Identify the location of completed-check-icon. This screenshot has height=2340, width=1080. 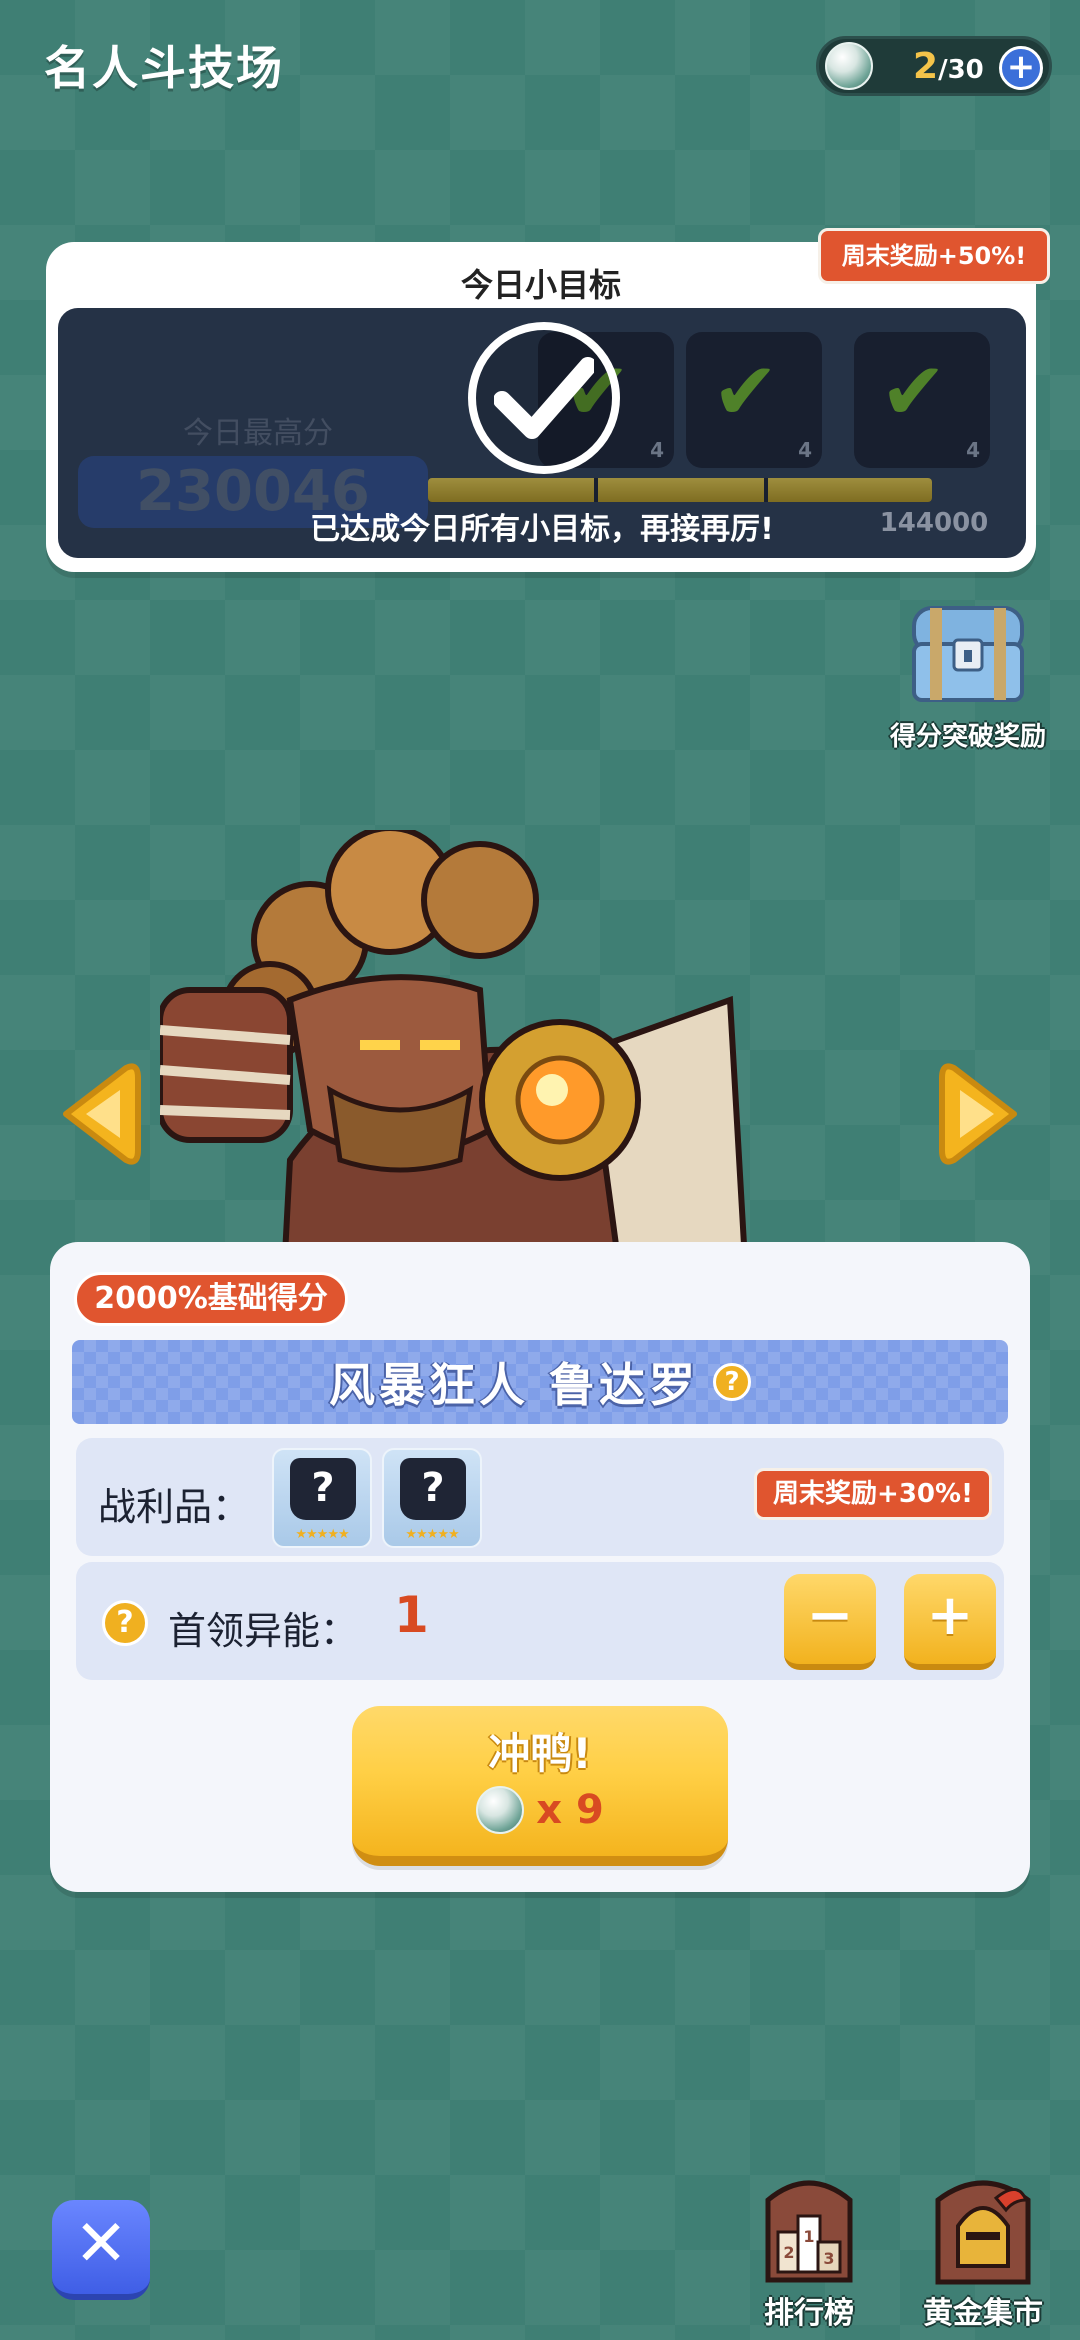
(544, 398).